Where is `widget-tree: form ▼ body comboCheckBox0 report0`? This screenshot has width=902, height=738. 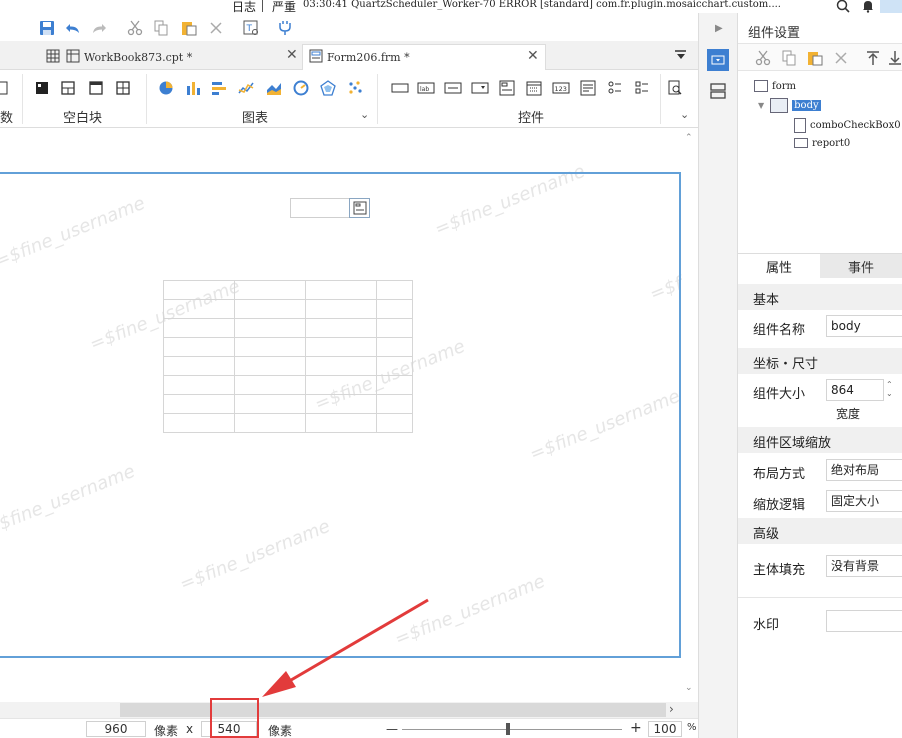 widget-tree: form ▼ body comboCheckBox0 report0 is located at coordinates (820, 163).